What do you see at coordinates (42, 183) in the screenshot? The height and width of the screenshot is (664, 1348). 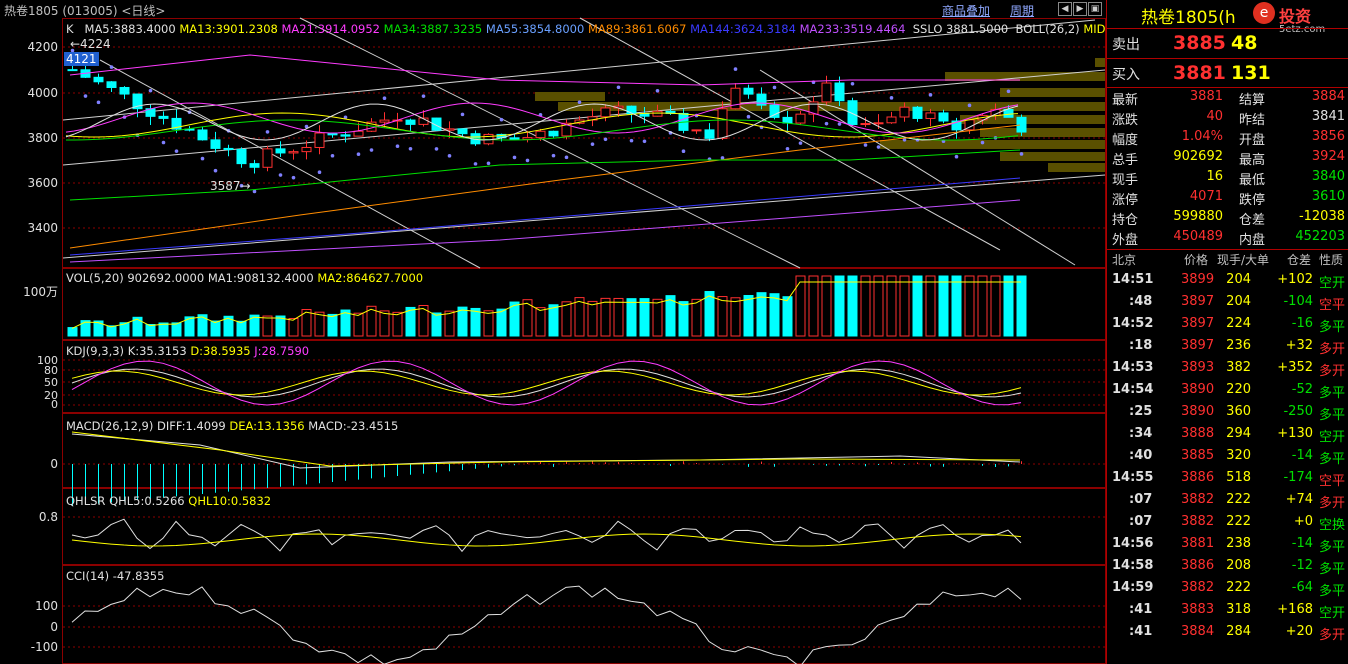 I see `price-tick: 3600` at bounding box center [42, 183].